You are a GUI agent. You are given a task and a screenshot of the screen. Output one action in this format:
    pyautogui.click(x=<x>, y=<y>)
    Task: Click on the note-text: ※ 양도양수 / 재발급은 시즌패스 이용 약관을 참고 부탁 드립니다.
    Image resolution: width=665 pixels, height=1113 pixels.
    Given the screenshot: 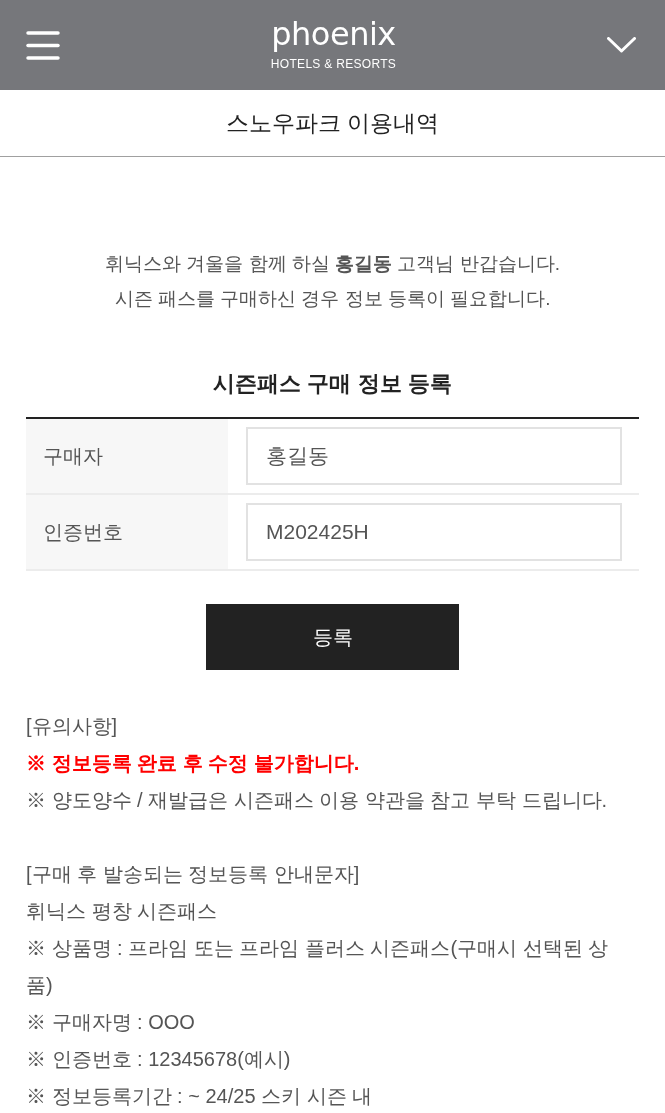 What is the action you would take?
    pyautogui.click(x=317, y=800)
    